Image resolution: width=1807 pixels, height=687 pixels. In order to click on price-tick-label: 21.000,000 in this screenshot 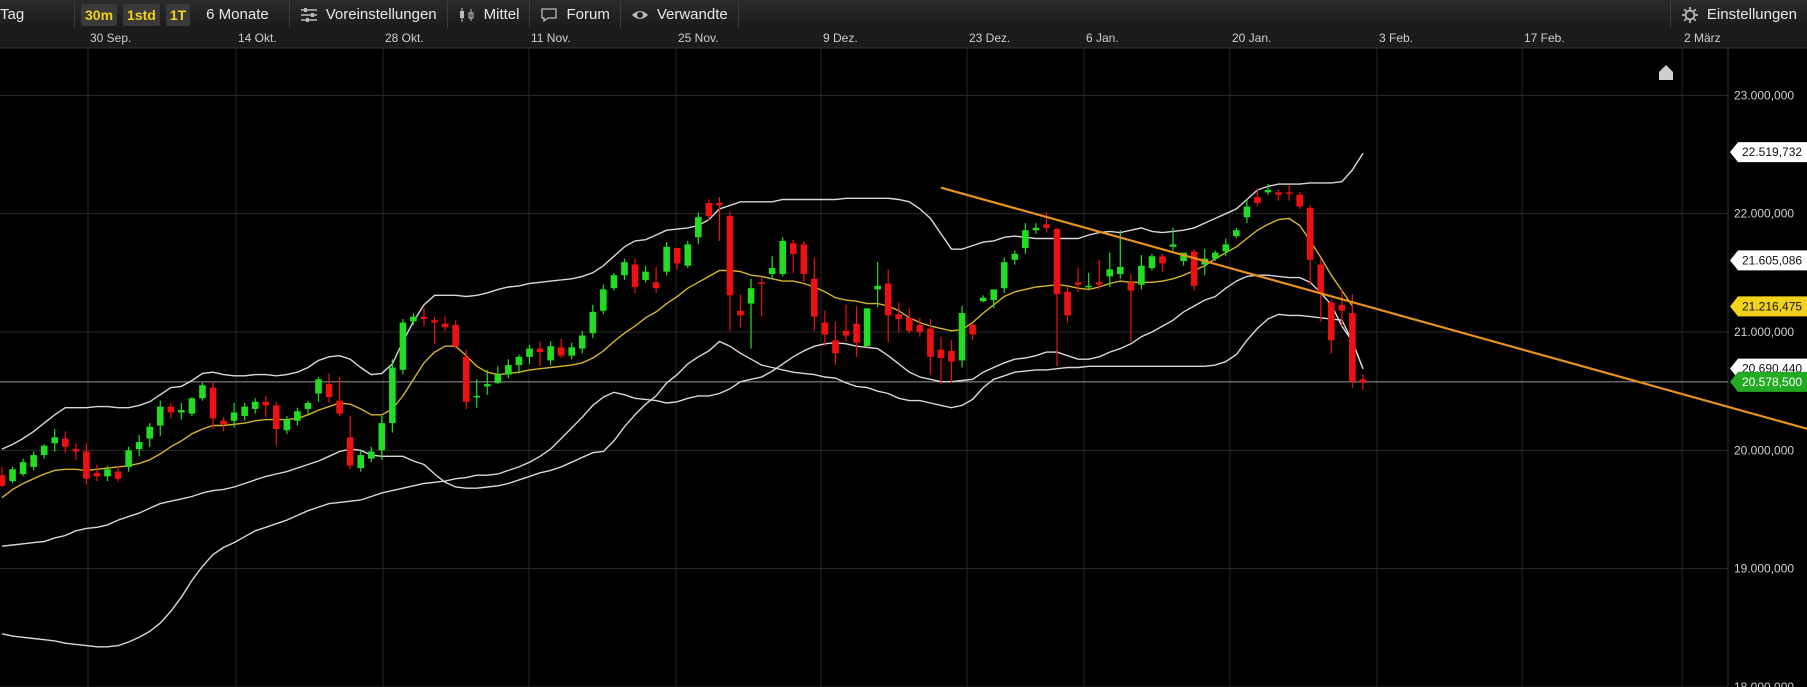, I will do `click(1764, 332)`.